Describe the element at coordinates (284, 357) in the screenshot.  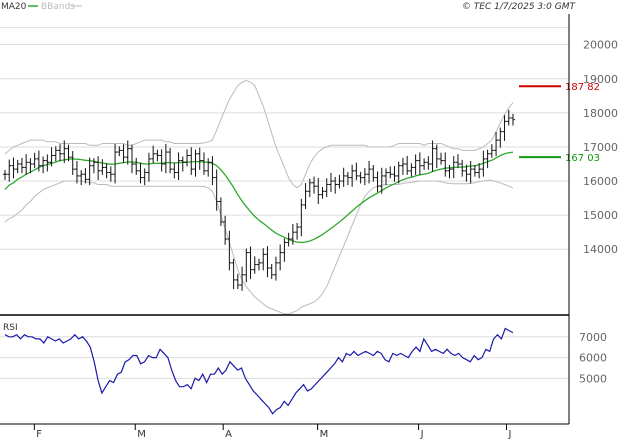
I see `rsi-gridlines` at that location.